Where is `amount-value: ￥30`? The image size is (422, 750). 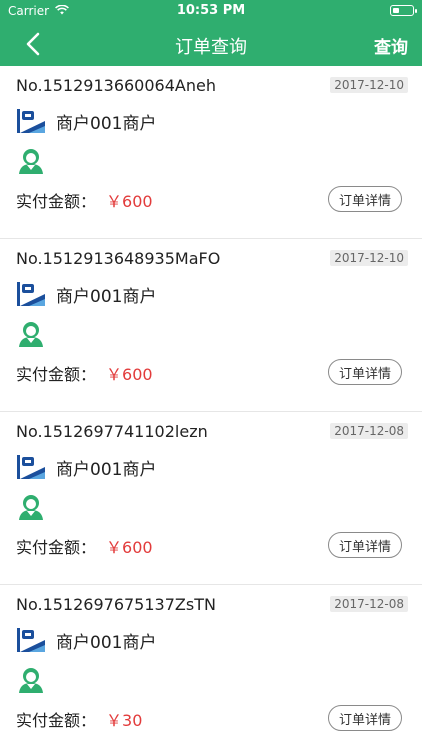 amount-value: ￥30 is located at coordinates (124, 720).